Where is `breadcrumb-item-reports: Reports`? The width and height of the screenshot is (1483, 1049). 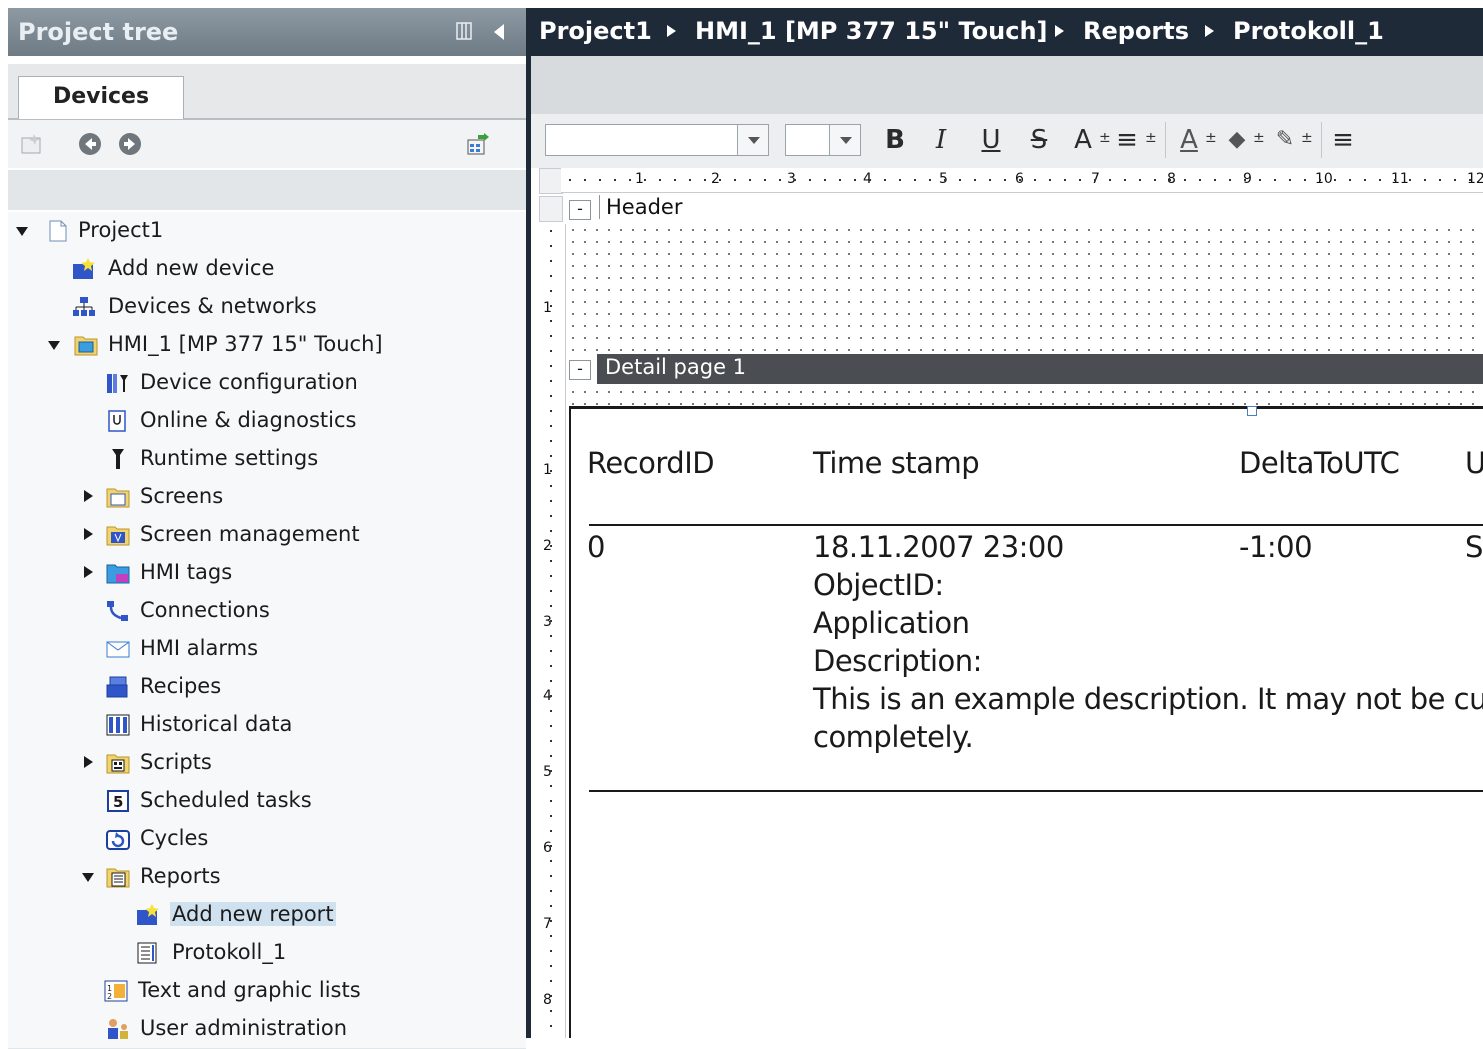
breadcrumb-item-reports: Reports is located at coordinates (1136, 31).